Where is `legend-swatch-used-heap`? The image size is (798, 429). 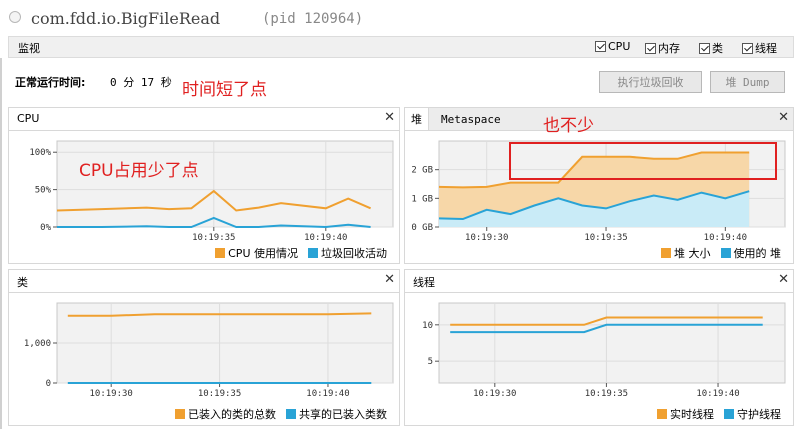
legend-swatch-used-heap is located at coordinates (725, 253).